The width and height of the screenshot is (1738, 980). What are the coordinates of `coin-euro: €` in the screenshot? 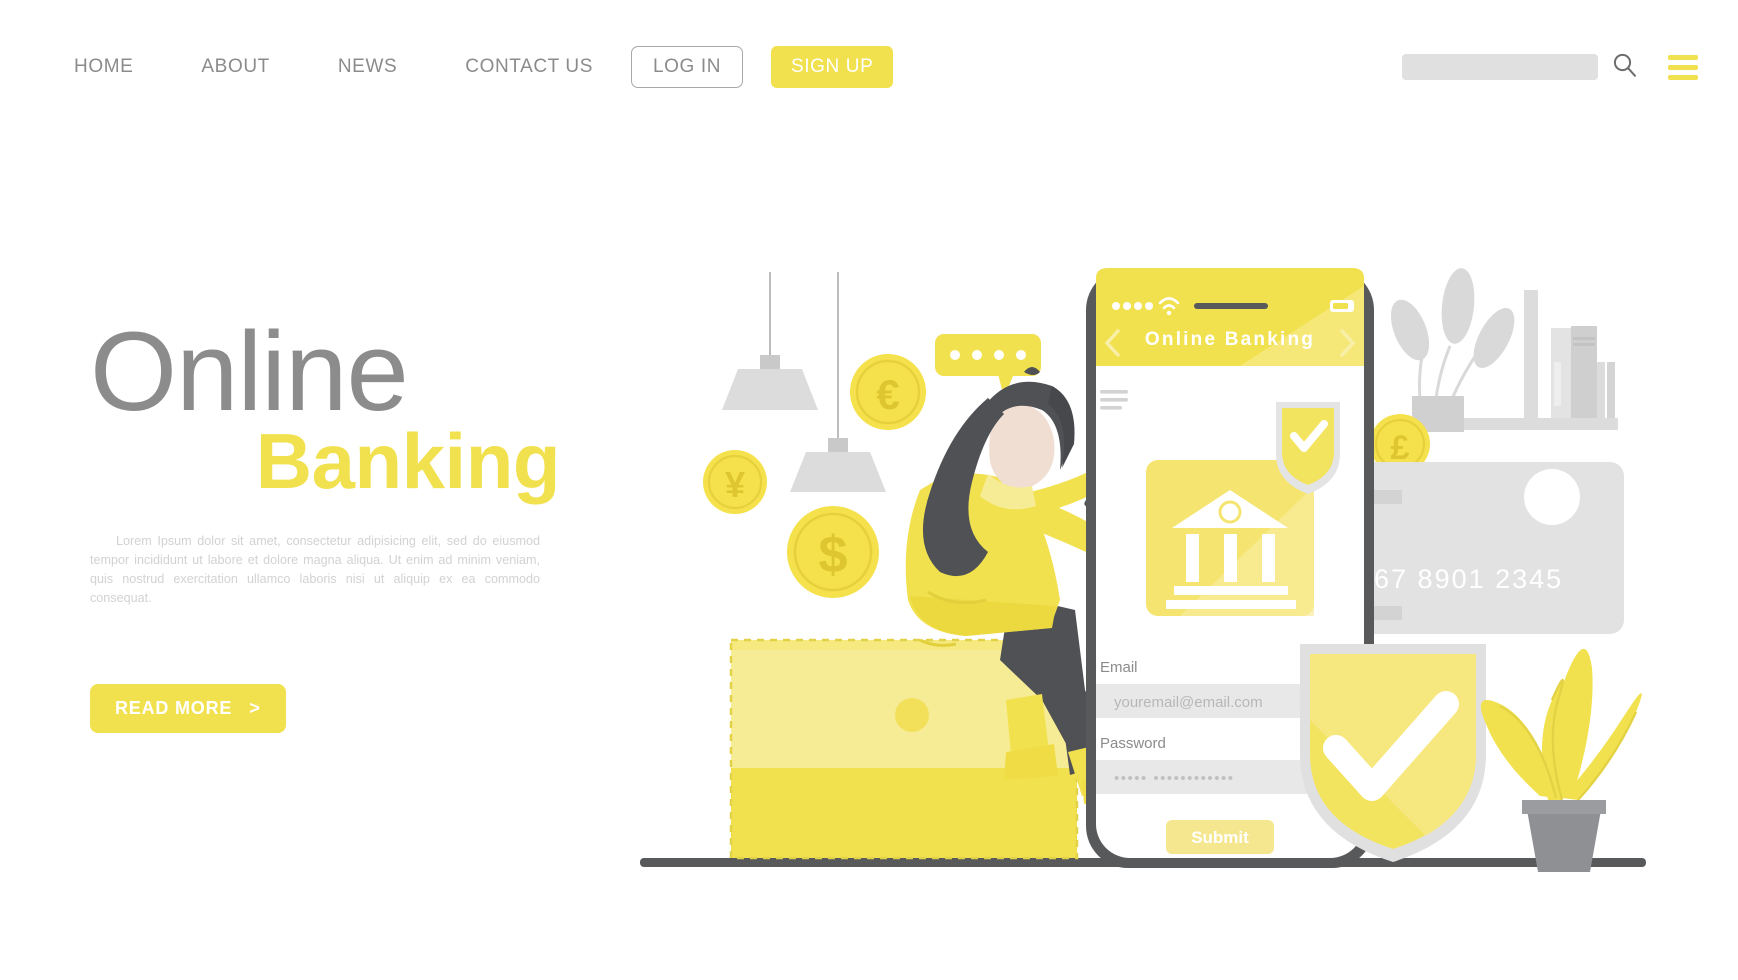 It's located at (888, 392).